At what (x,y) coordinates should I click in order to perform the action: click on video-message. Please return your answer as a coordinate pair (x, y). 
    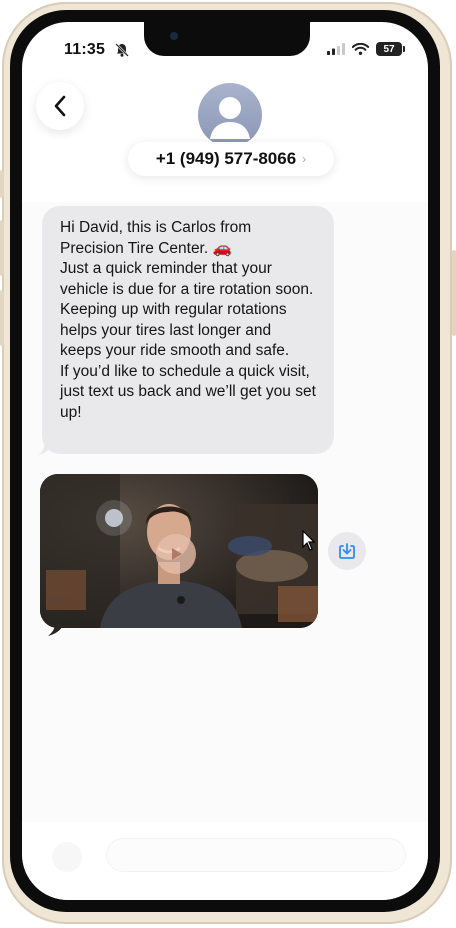
    Looking at the image, I should click on (179, 551).